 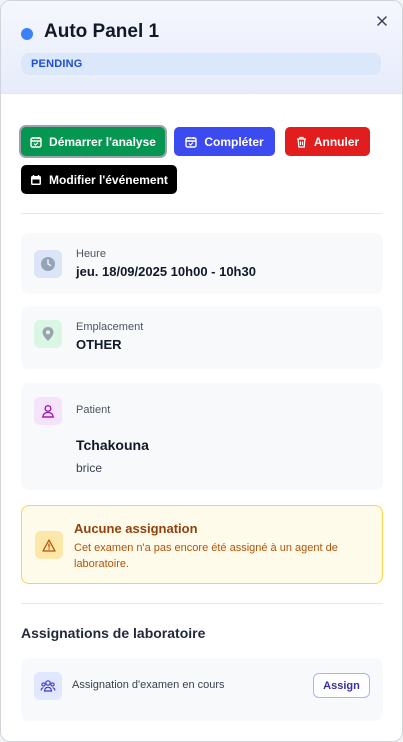 What do you see at coordinates (202, 337) in the screenshot?
I see `location-card: Emplacement OTHER` at bounding box center [202, 337].